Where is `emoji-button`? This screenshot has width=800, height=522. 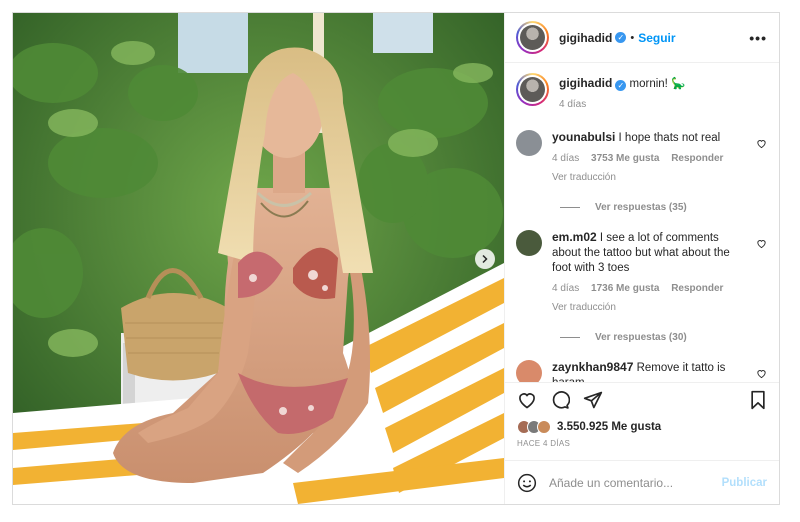
emoji-button is located at coordinates (527, 483).